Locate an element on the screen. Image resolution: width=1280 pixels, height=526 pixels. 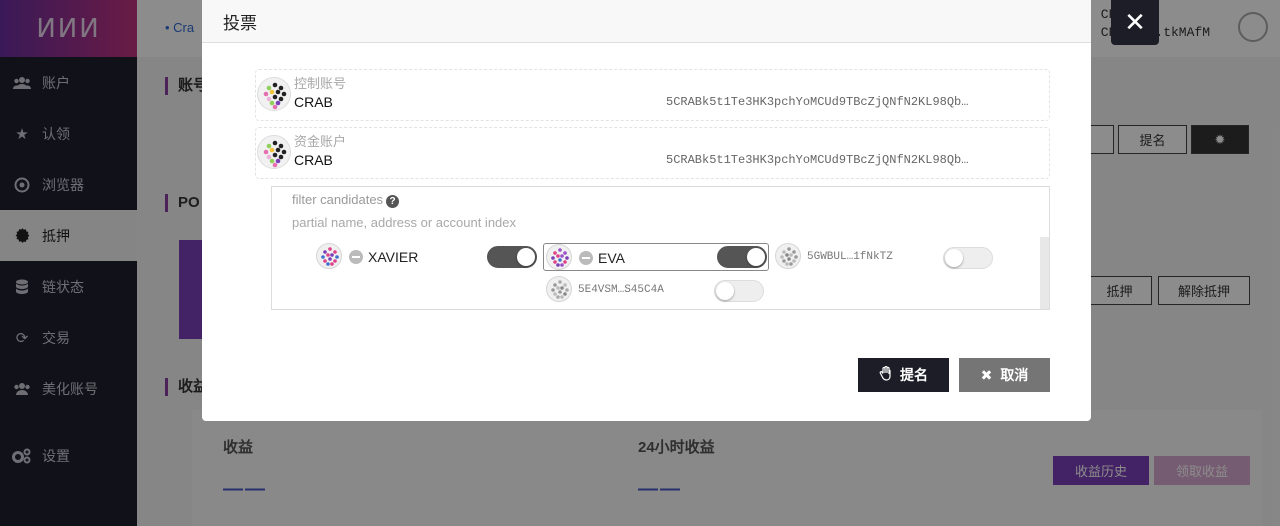
candidate-xavier: XAVIER is located at coordinates (427, 257).